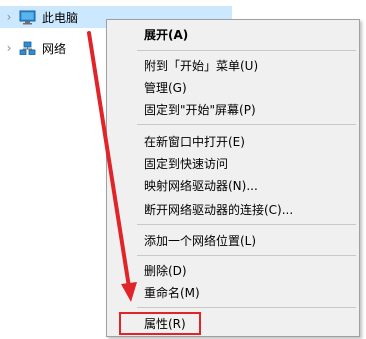  I want to click on tree-item-label: 网络, so click(54, 48).